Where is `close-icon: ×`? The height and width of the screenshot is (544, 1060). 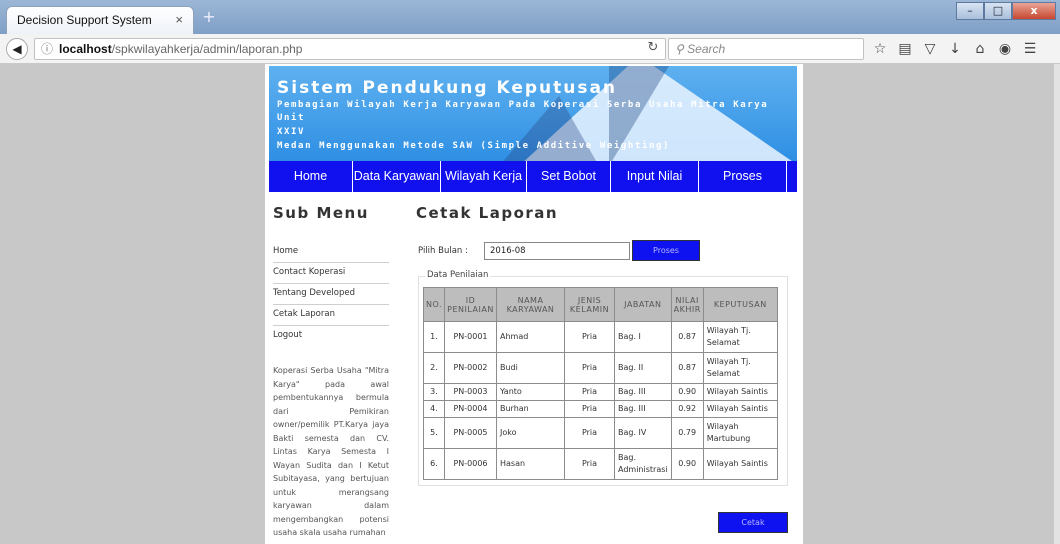 close-icon: × is located at coordinates (179, 19).